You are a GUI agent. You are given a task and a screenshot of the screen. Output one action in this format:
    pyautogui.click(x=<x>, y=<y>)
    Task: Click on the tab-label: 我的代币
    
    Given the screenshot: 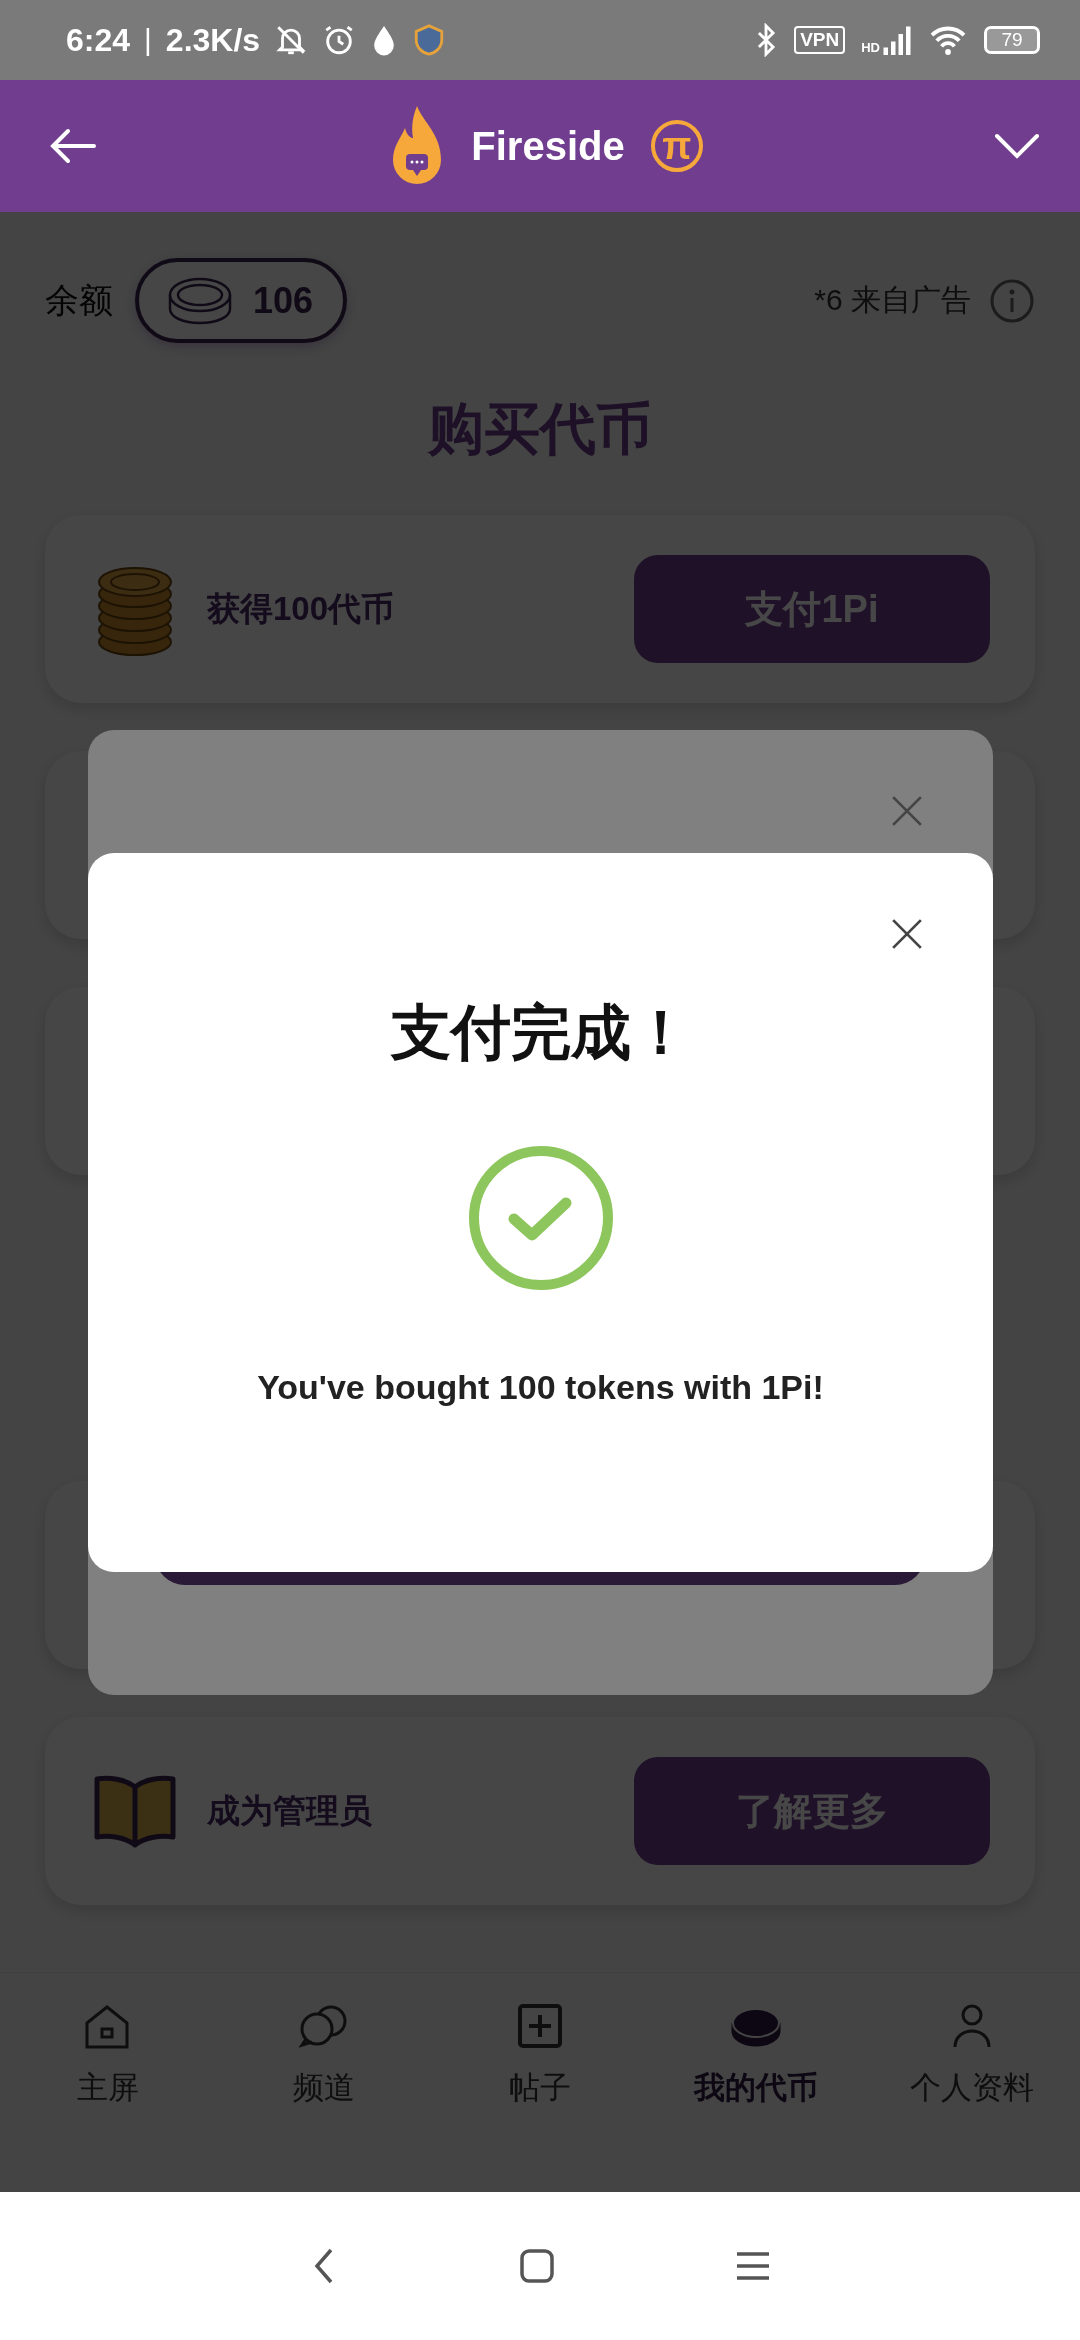 What is the action you would take?
    pyautogui.click(x=756, y=2088)
    